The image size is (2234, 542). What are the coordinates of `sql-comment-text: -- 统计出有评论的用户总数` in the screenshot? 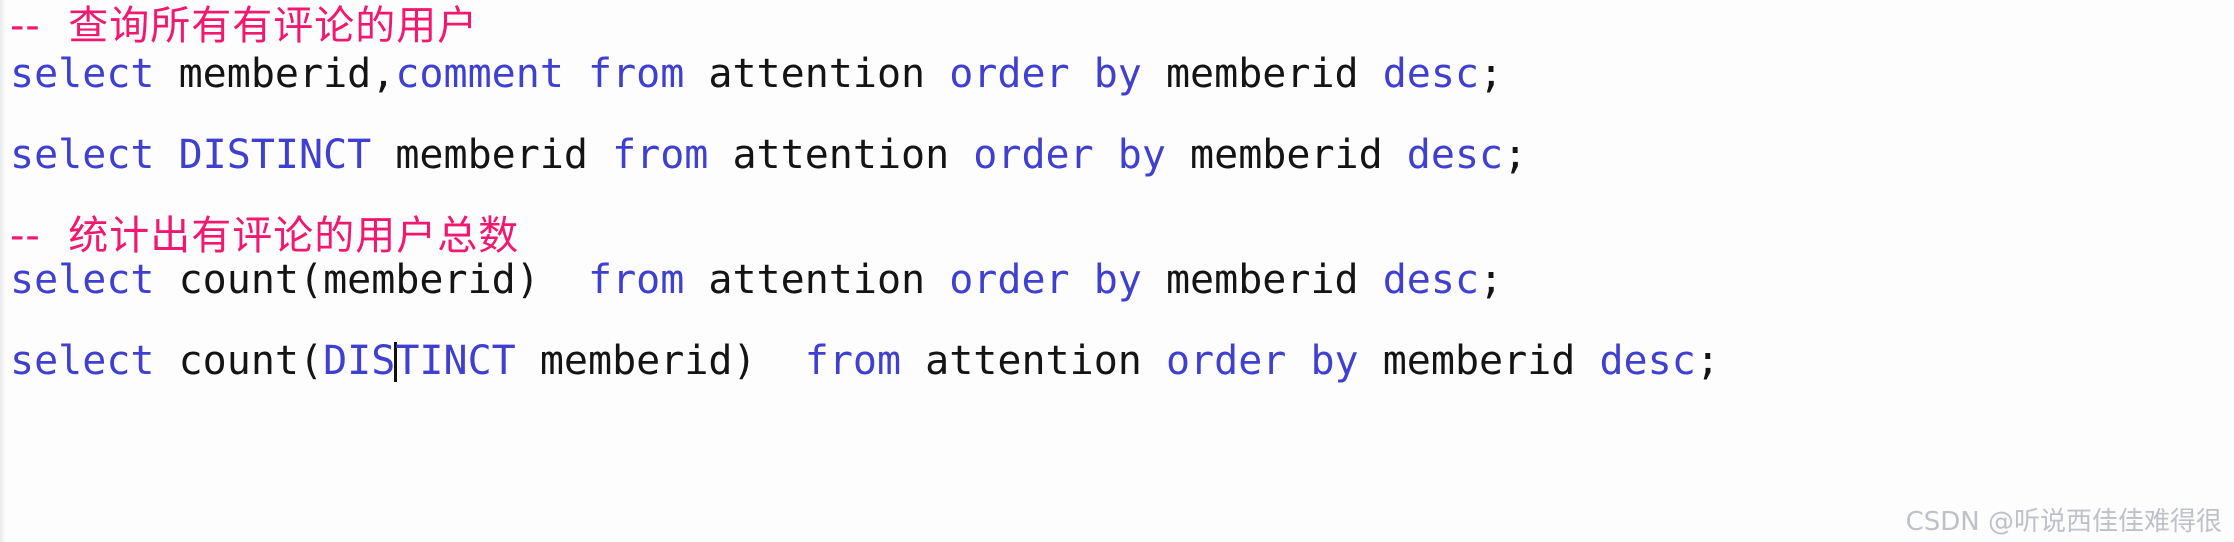 It's located at (265, 236).